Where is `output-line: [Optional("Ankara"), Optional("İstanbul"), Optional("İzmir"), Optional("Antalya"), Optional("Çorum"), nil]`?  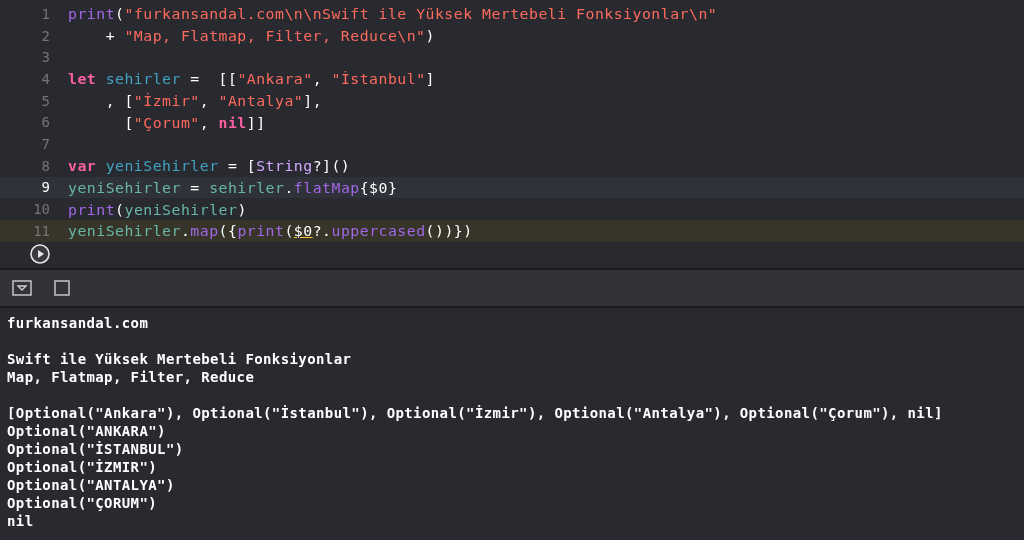
output-line: [Optional("Ankara"), Optional("İstanbul"), Optional("İzmir"), Optional("Antalya"), Optional("Çorum"), nil] is located at coordinates (475, 413).